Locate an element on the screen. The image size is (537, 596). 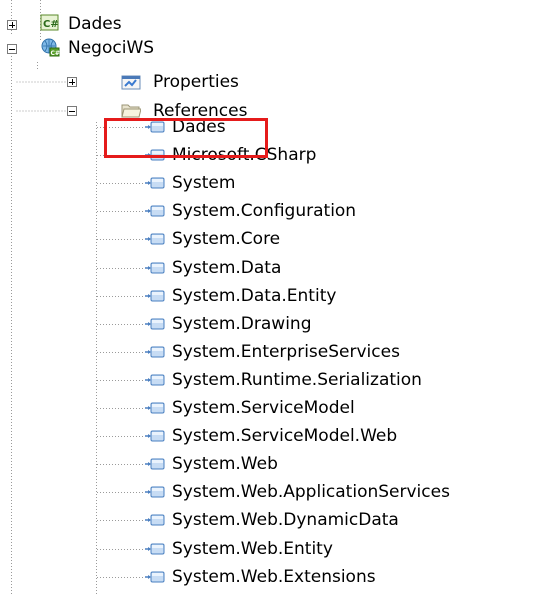
reference-label: System.Runtime.Serialization is located at coordinates (297, 379).